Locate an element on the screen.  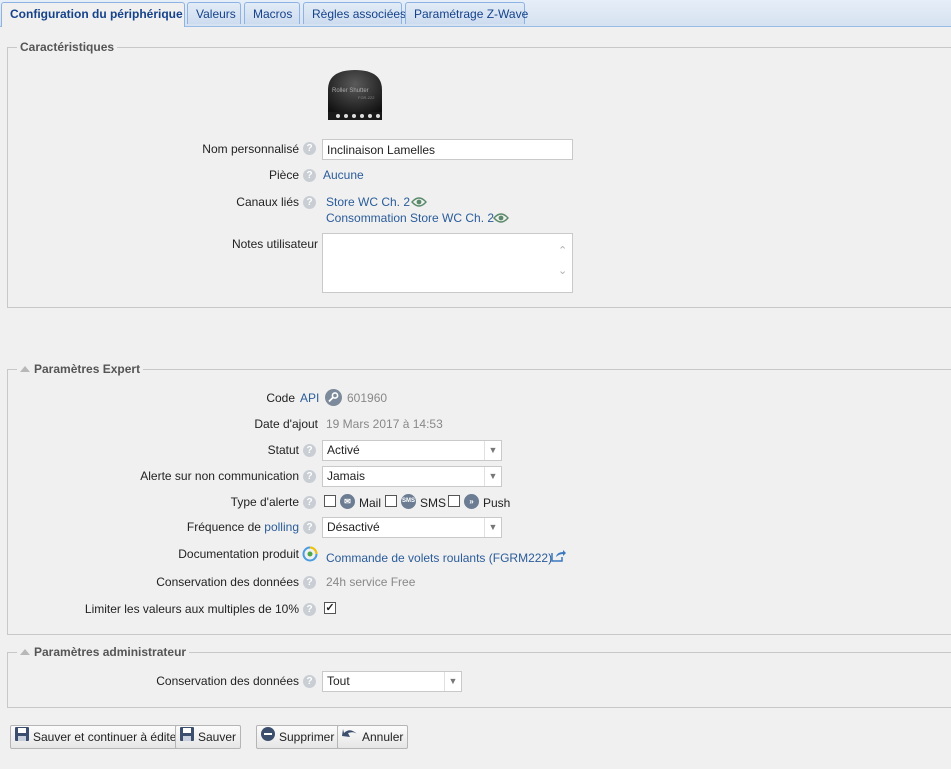
characteristics-legend: Caractéristiques is located at coordinates (67, 47).